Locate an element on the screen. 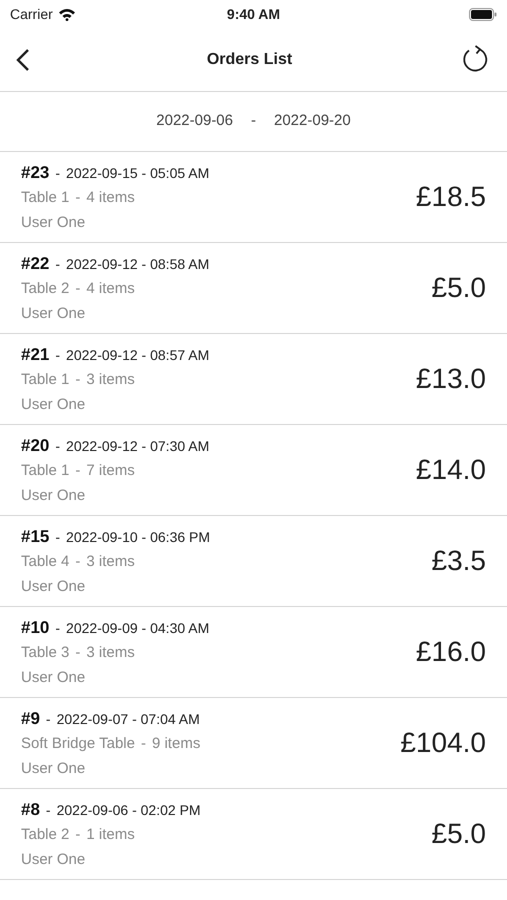  order-total: £14.0 is located at coordinates (451, 470).